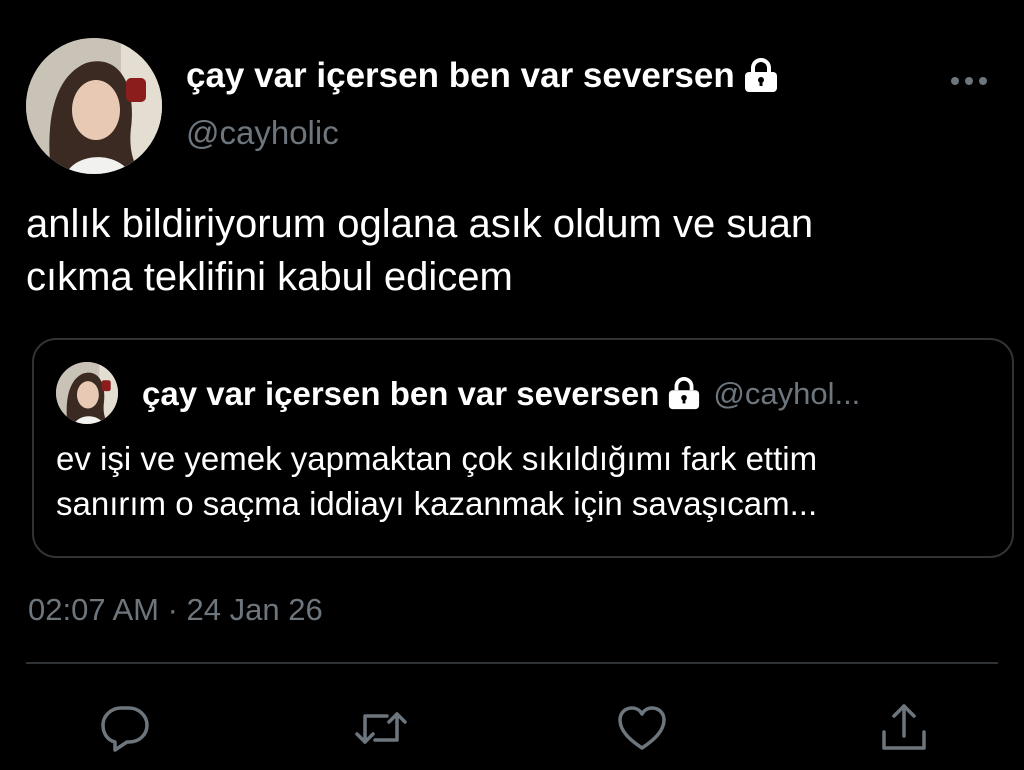 This screenshot has height=770, width=1024. I want to click on tweet-text-line: cıkma teklifini kabul edicem, so click(269, 277).